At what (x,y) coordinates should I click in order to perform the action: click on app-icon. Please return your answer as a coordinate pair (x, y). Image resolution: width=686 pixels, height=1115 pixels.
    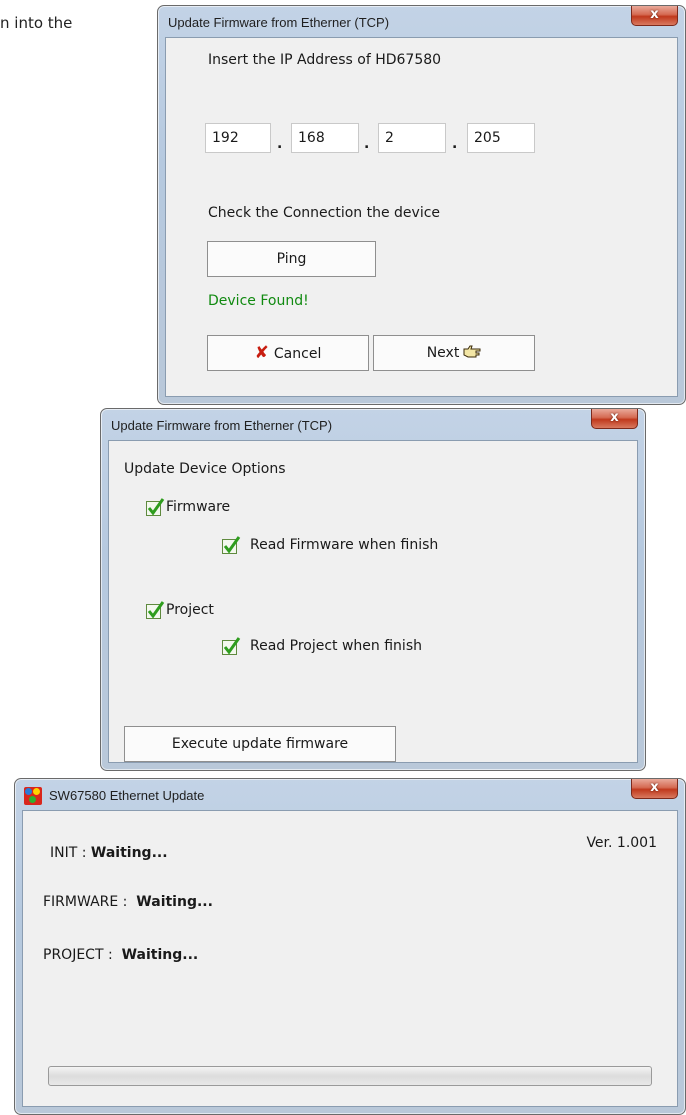
    Looking at the image, I should click on (33, 796).